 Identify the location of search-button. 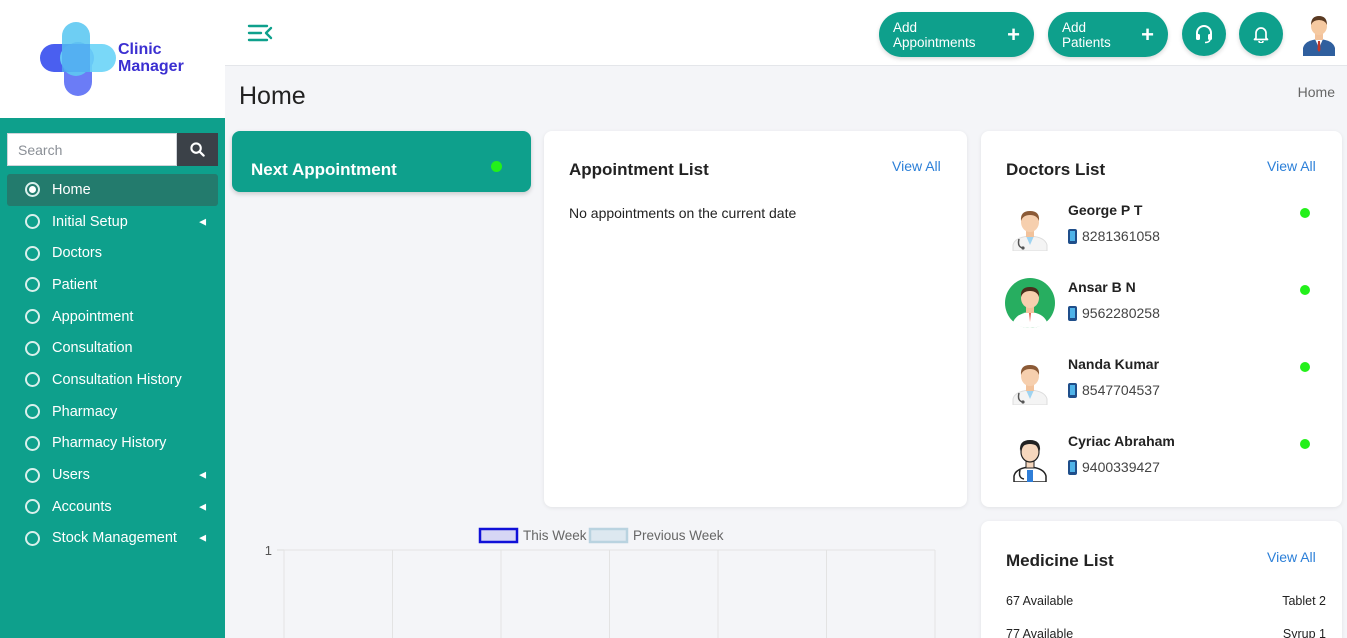
(197, 149).